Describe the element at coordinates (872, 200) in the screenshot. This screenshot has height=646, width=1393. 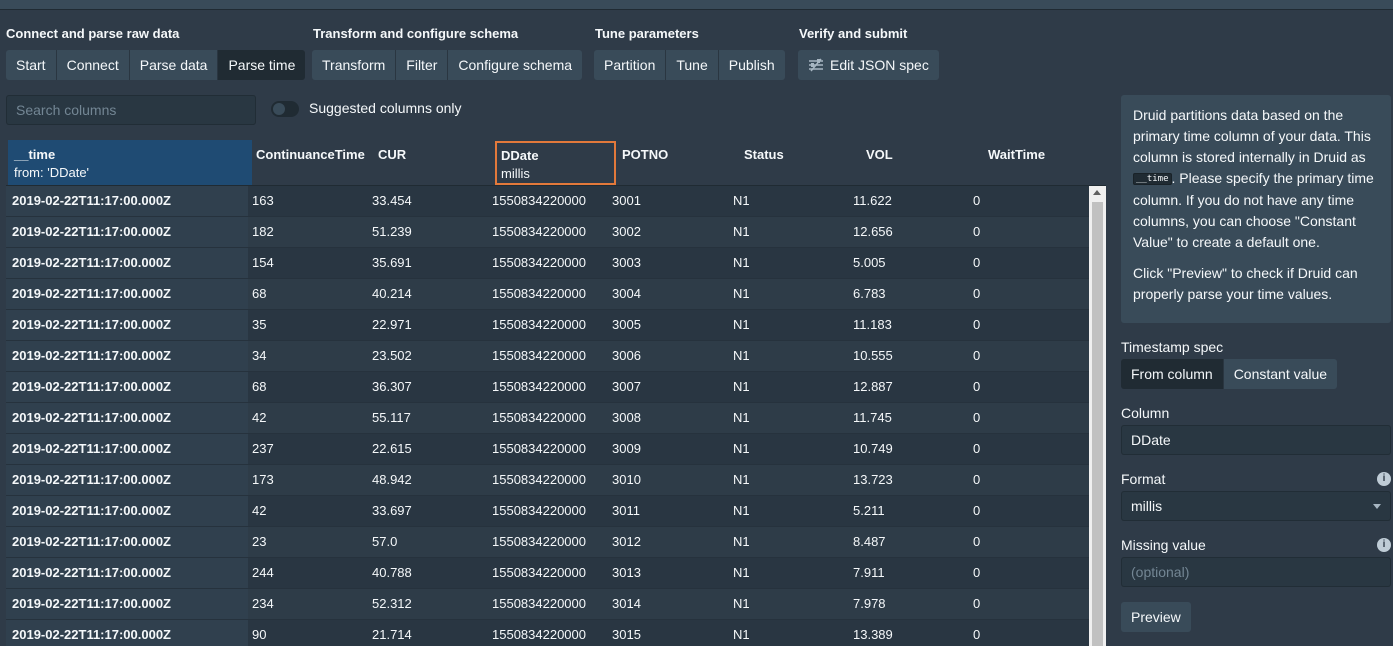
I see `cell-vol: 11.622` at that location.